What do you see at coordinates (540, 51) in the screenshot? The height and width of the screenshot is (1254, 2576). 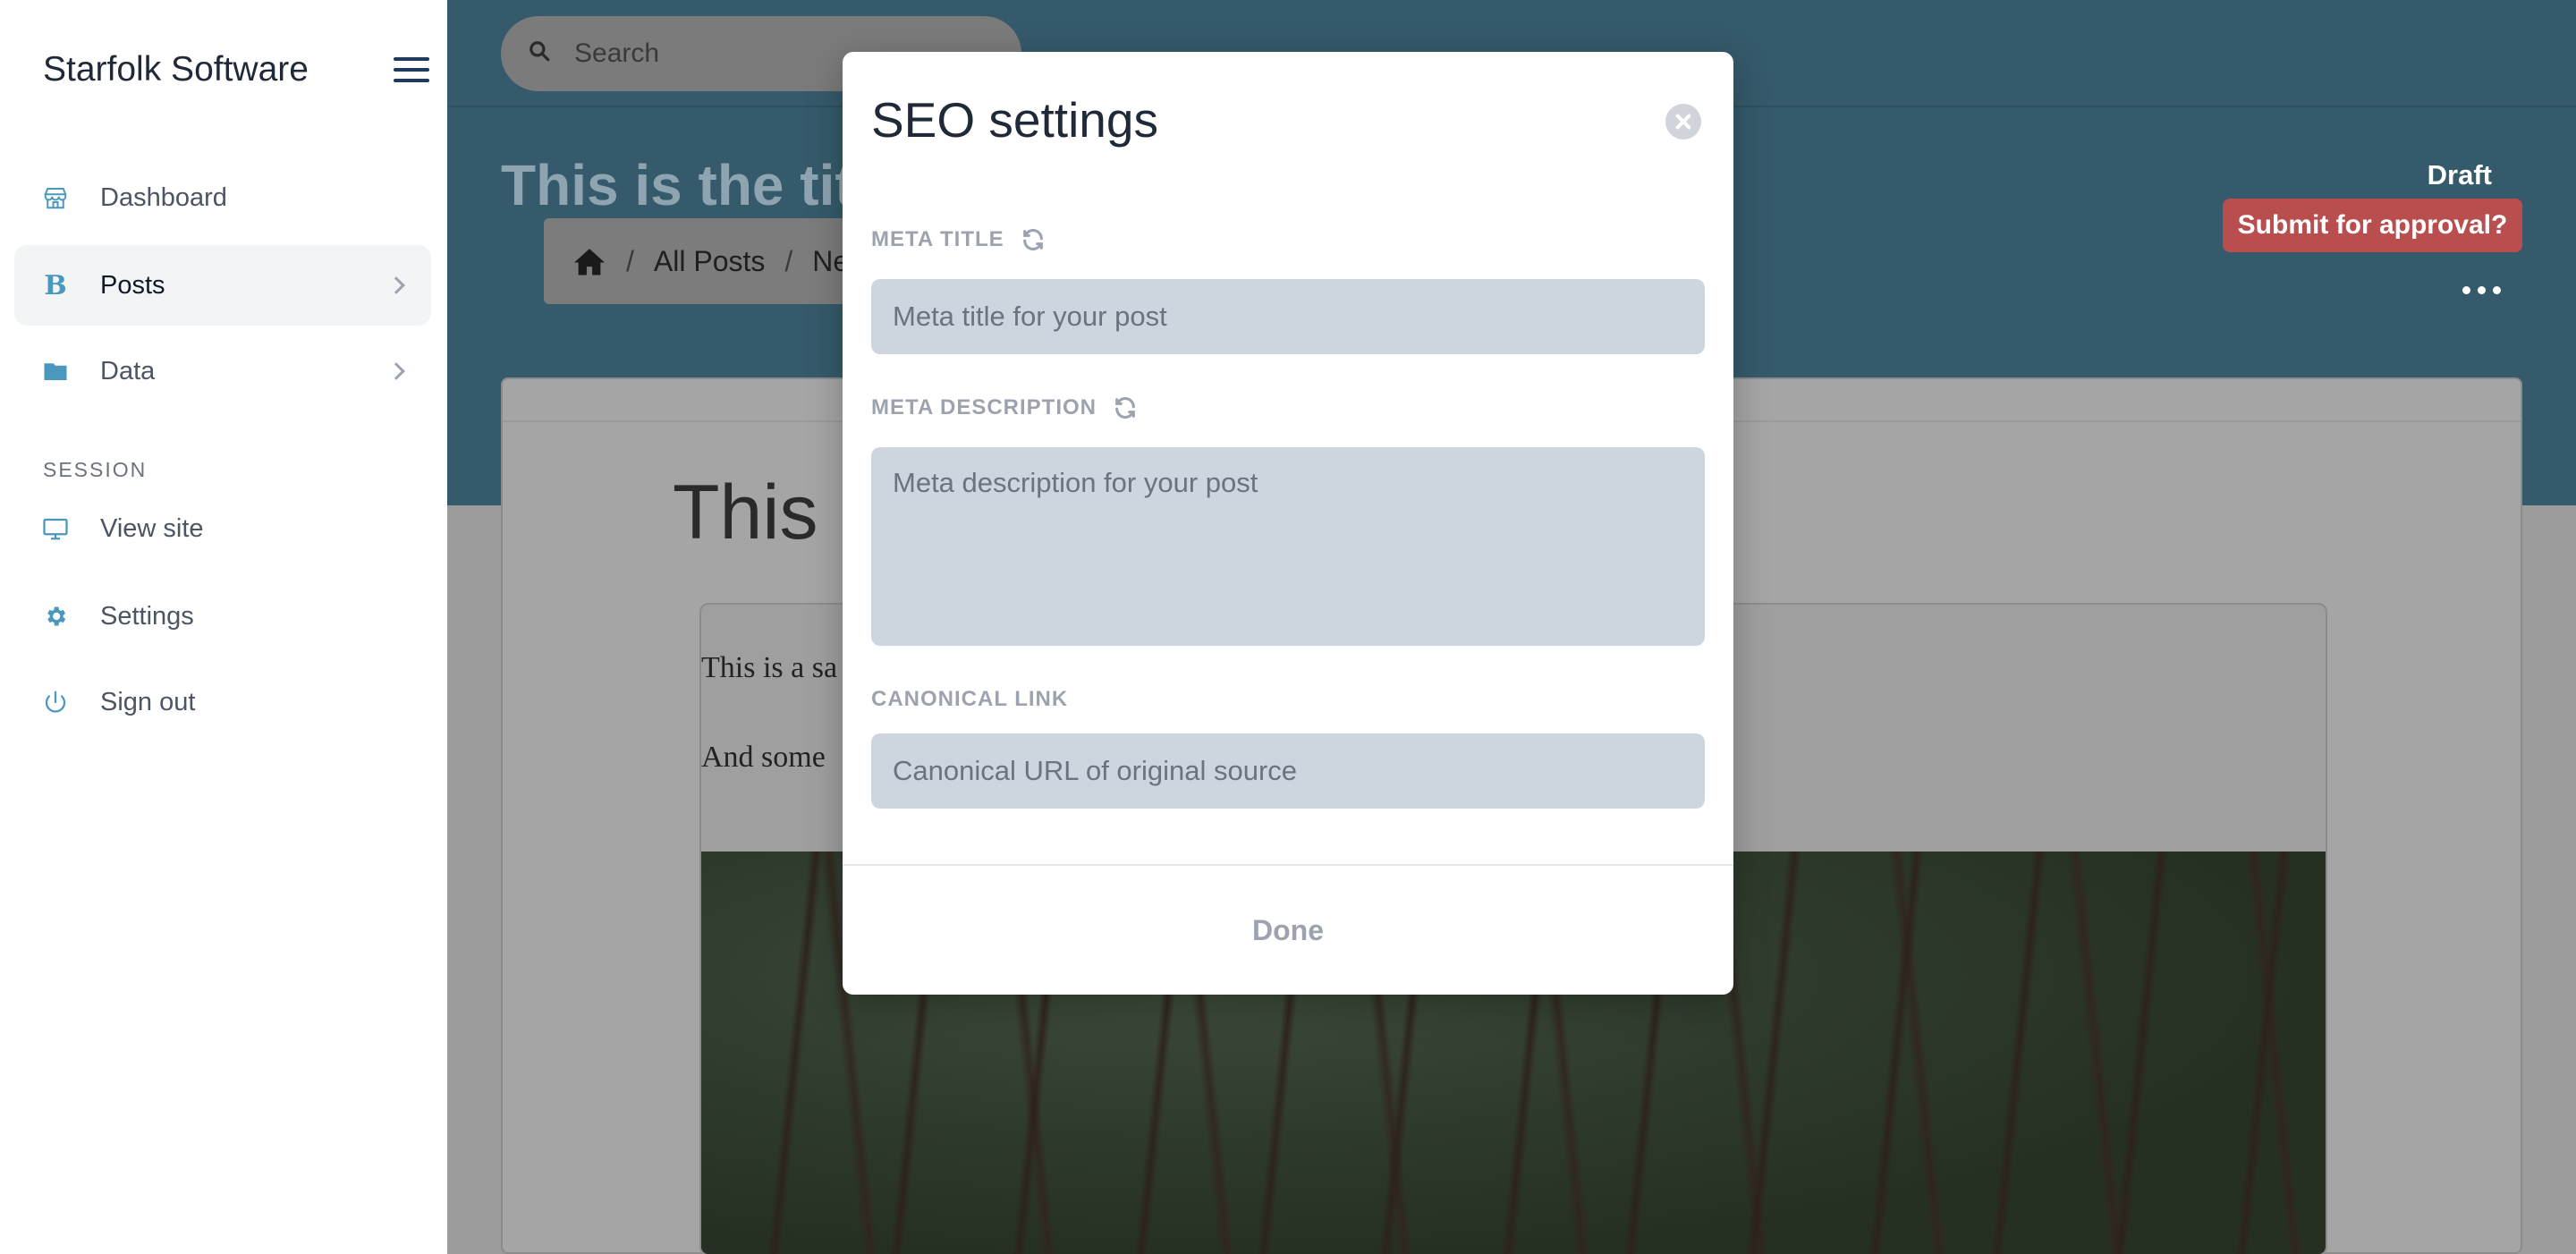 I see `search-icon` at bounding box center [540, 51].